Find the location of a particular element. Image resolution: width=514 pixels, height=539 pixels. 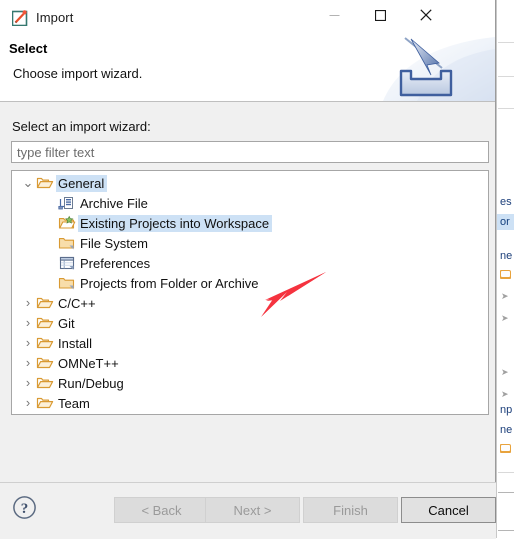

dialog-footer: ? < Back Next > Finish Cancel is located at coordinates (248, 510).